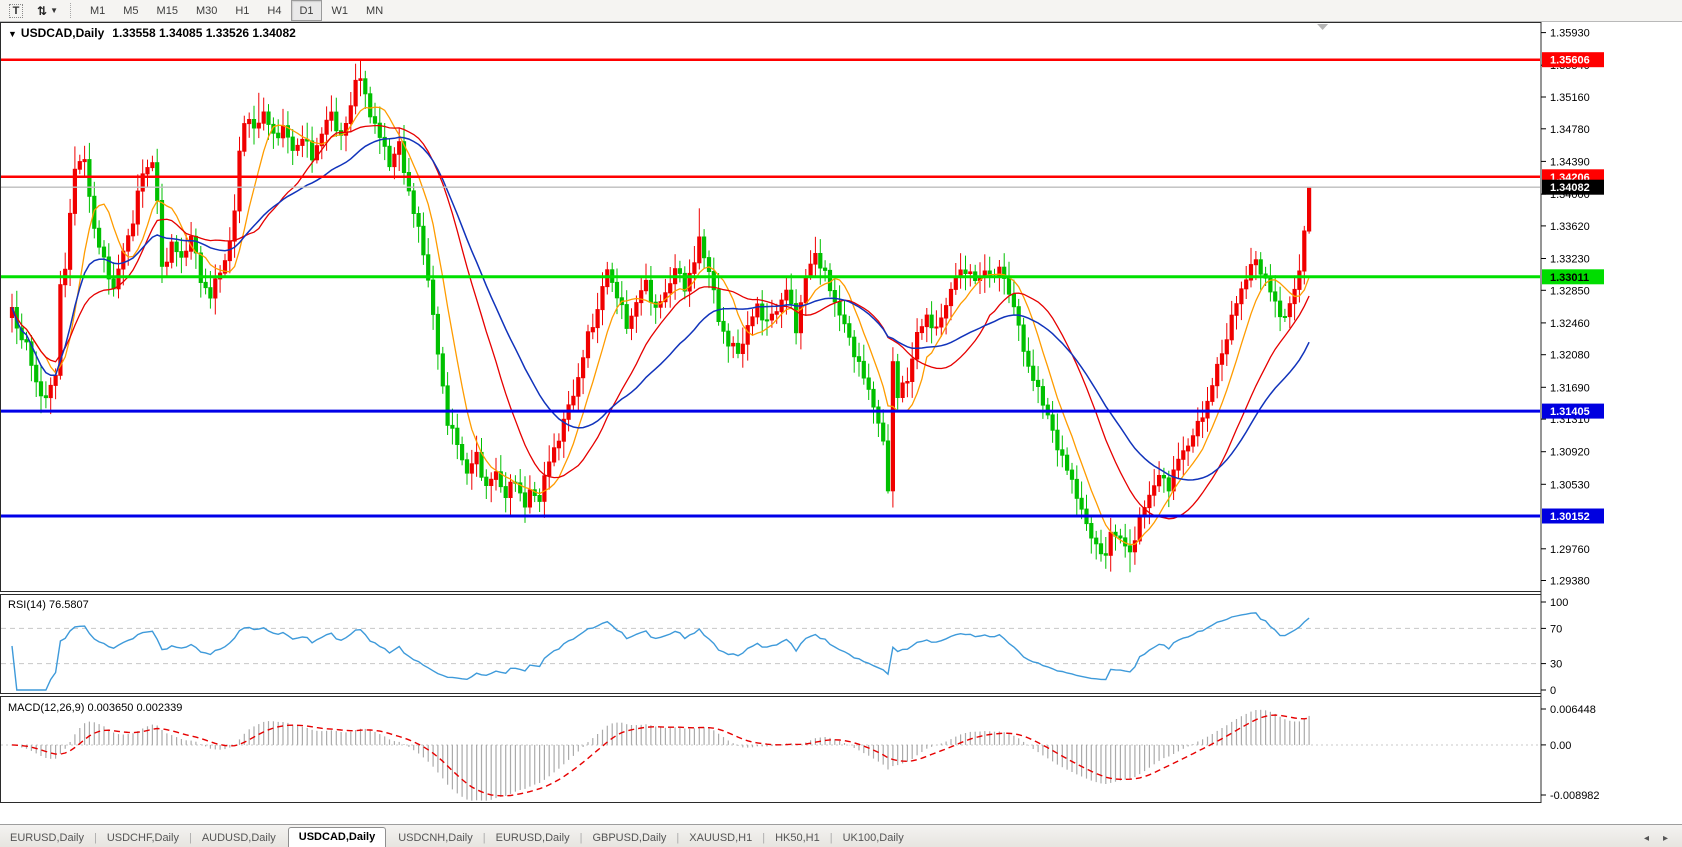  I want to click on svg-text: 1.31690, so click(1570, 388).